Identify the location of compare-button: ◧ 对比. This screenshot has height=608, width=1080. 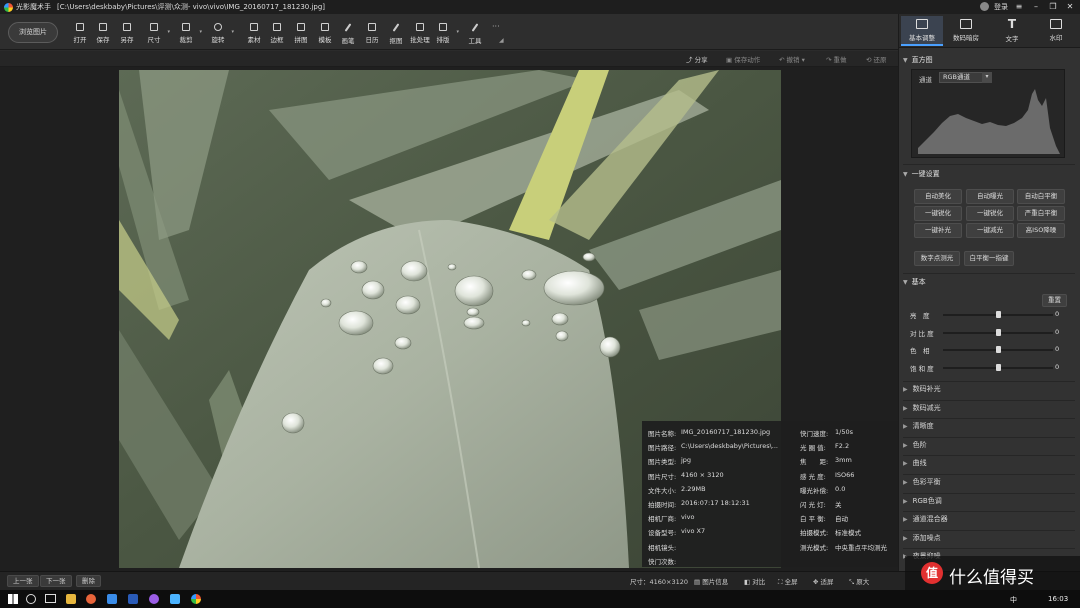
(754, 581).